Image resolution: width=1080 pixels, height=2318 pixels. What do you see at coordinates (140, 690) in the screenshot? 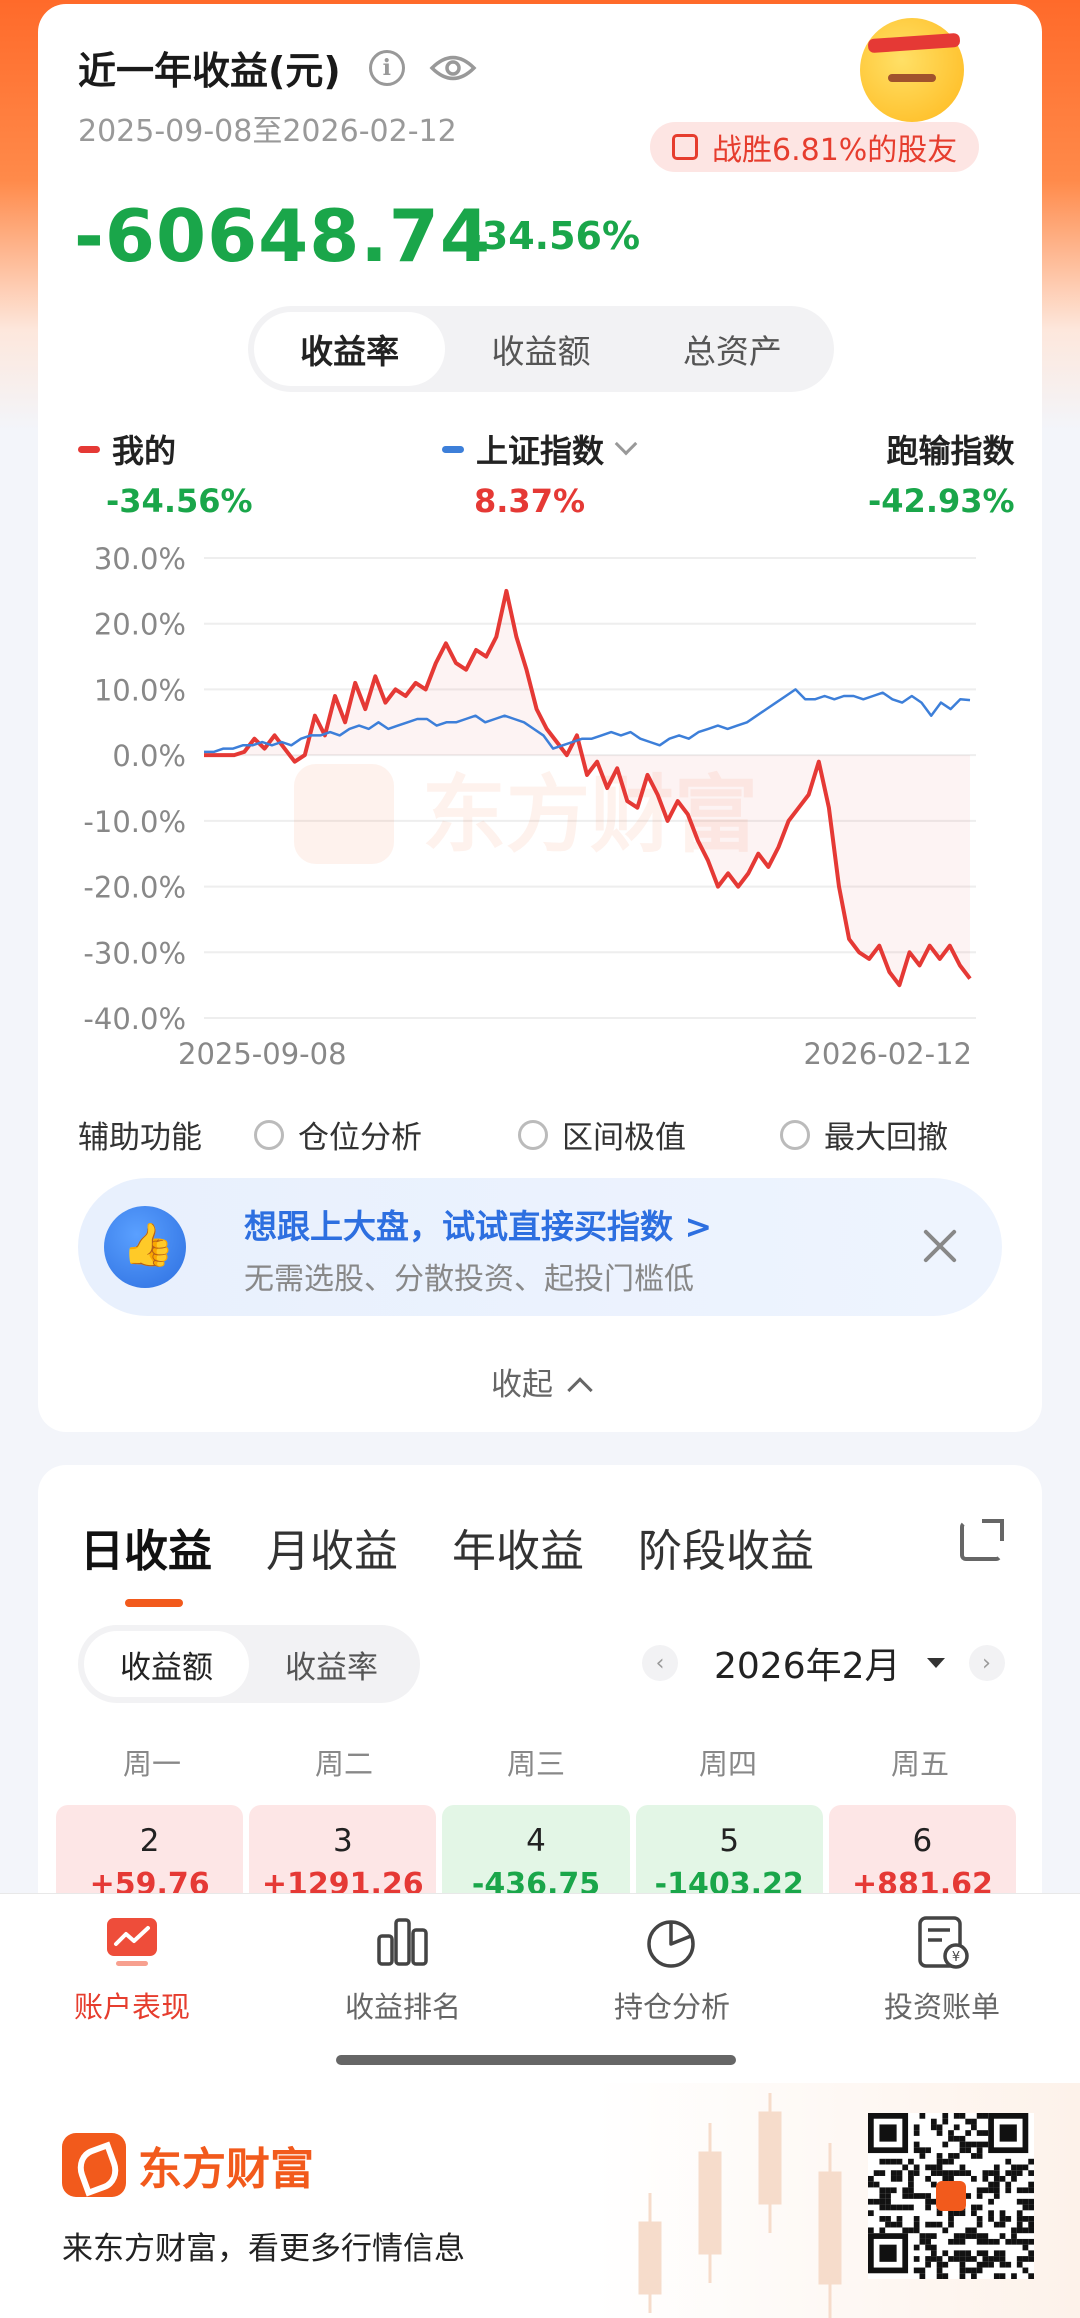
I see `y-tick-label: 10.0%` at bounding box center [140, 690].